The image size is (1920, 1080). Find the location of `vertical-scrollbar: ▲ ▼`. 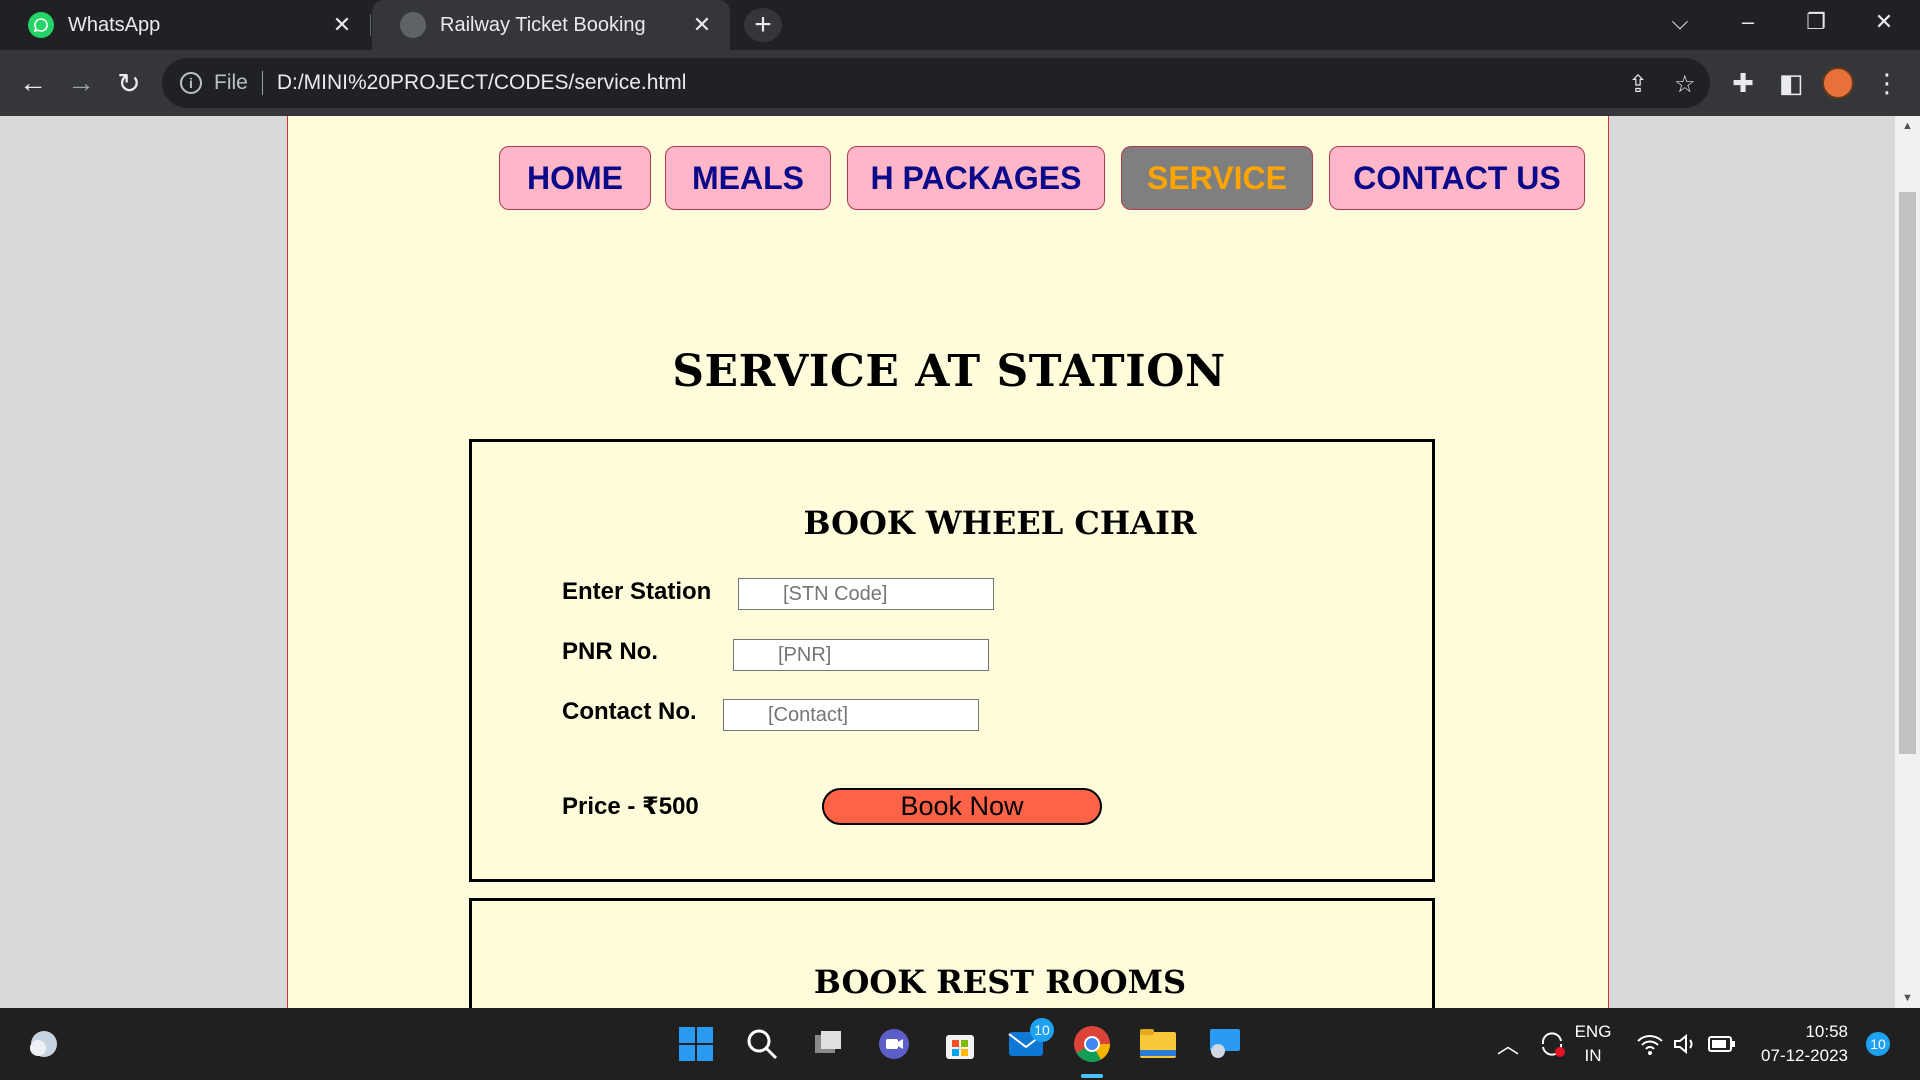

vertical-scrollbar: ▲ ▼ is located at coordinates (1907, 562).